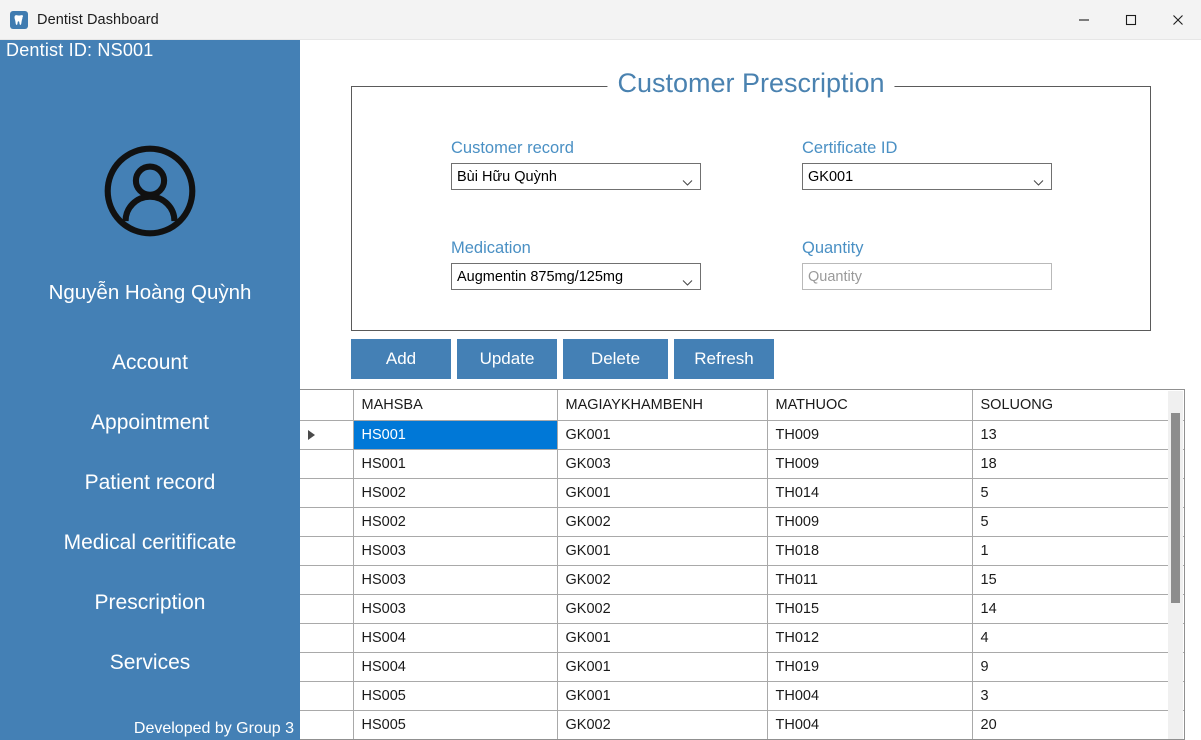 Image resolution: width=1201 pixels, height=740 pixels. Describe the element at coordinates (927, 276) in the screenshot. I see `quantity-input` at that location.